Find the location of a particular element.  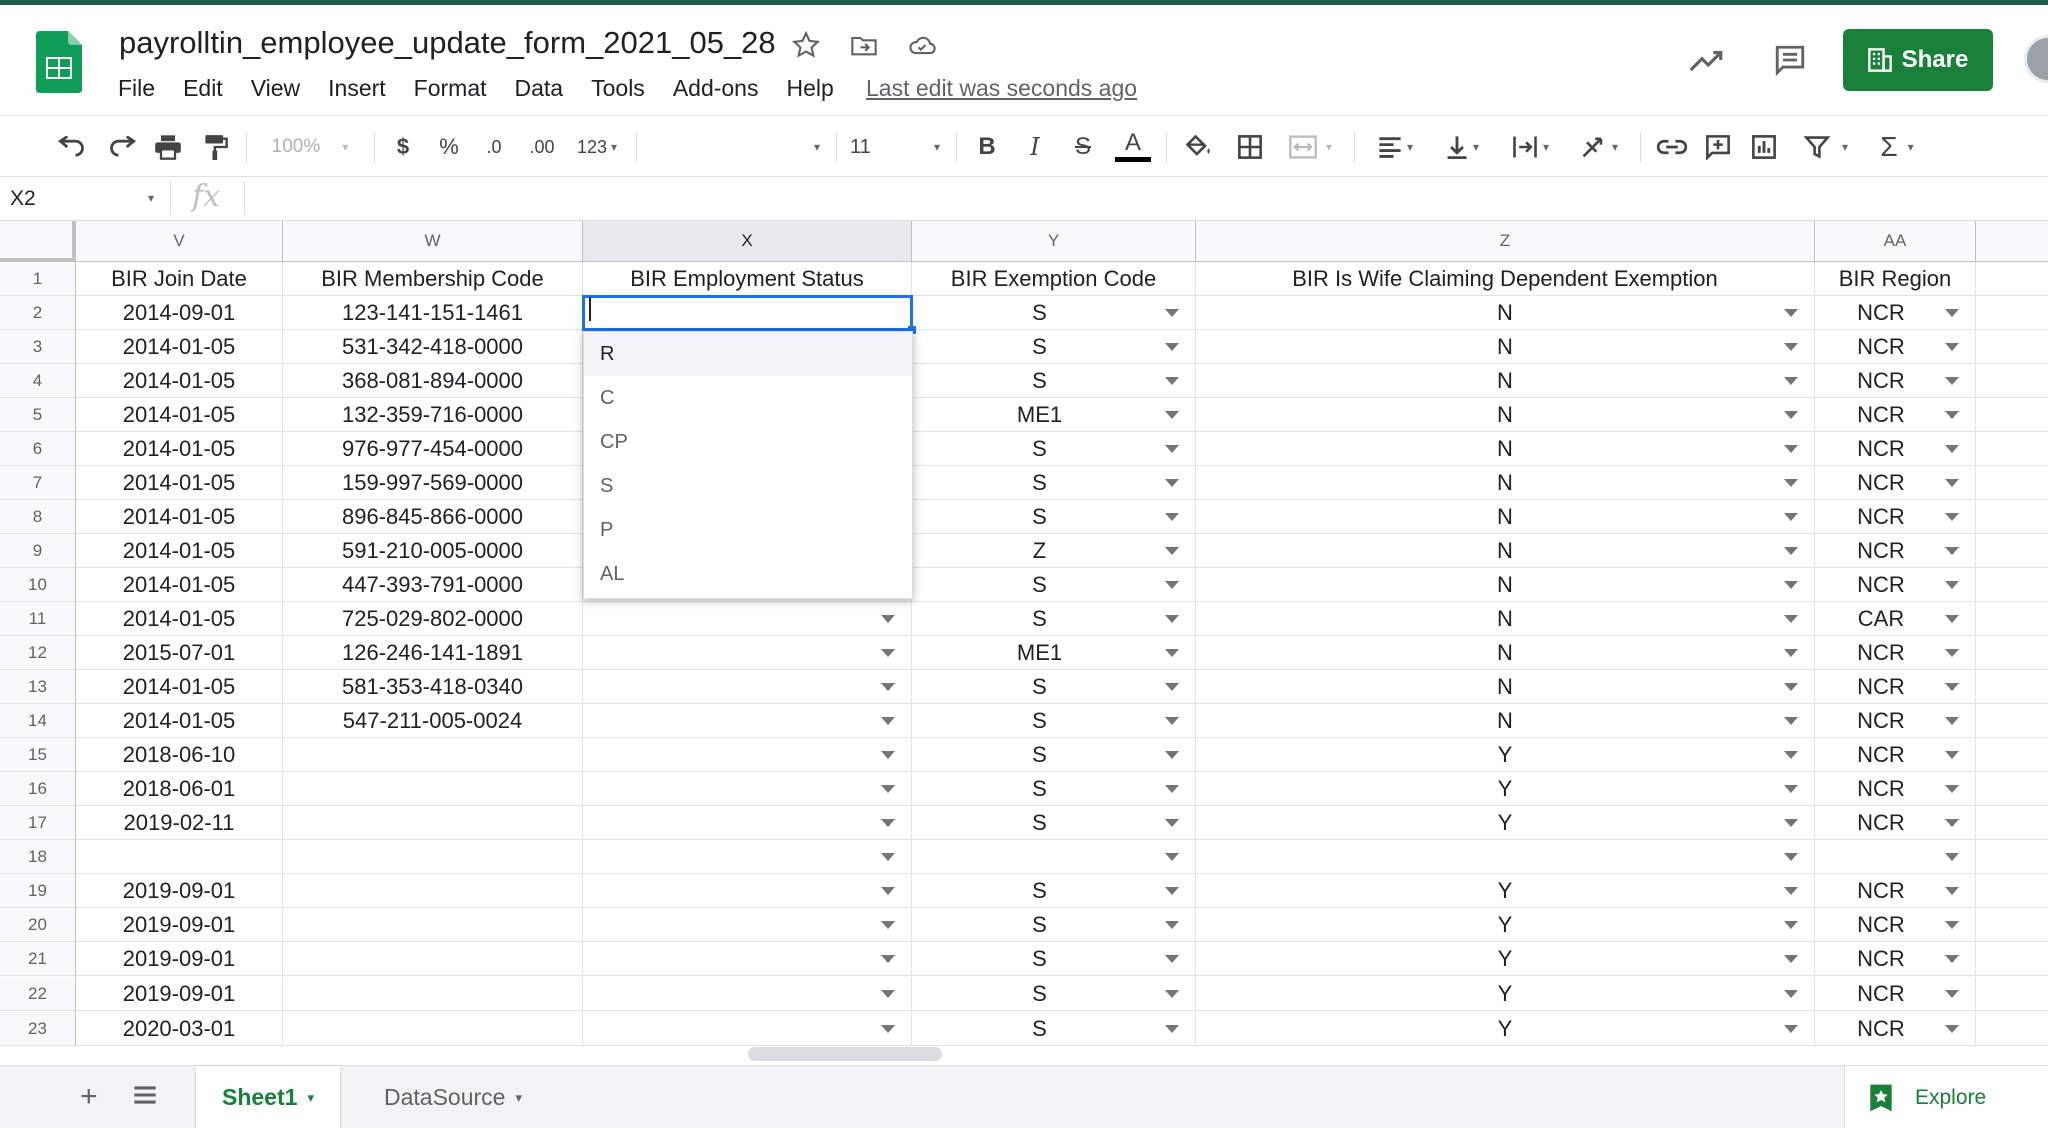

more-formats-button: 123 ▾ is located at coordinates (597, 147).